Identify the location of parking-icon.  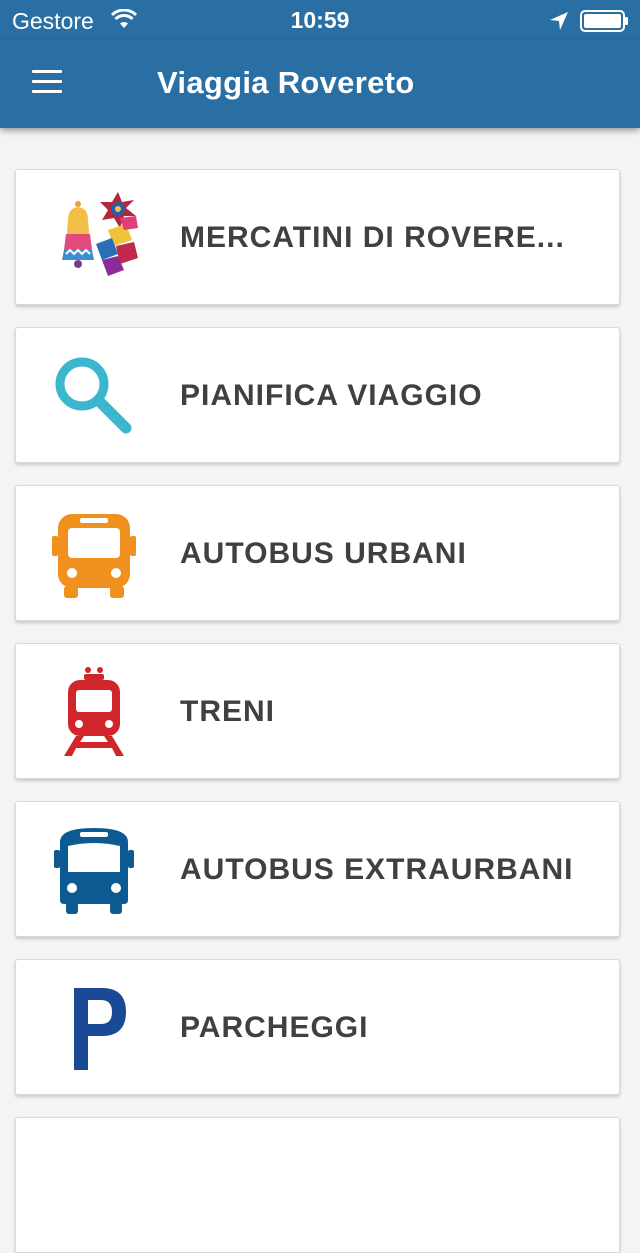
(100, 1029).